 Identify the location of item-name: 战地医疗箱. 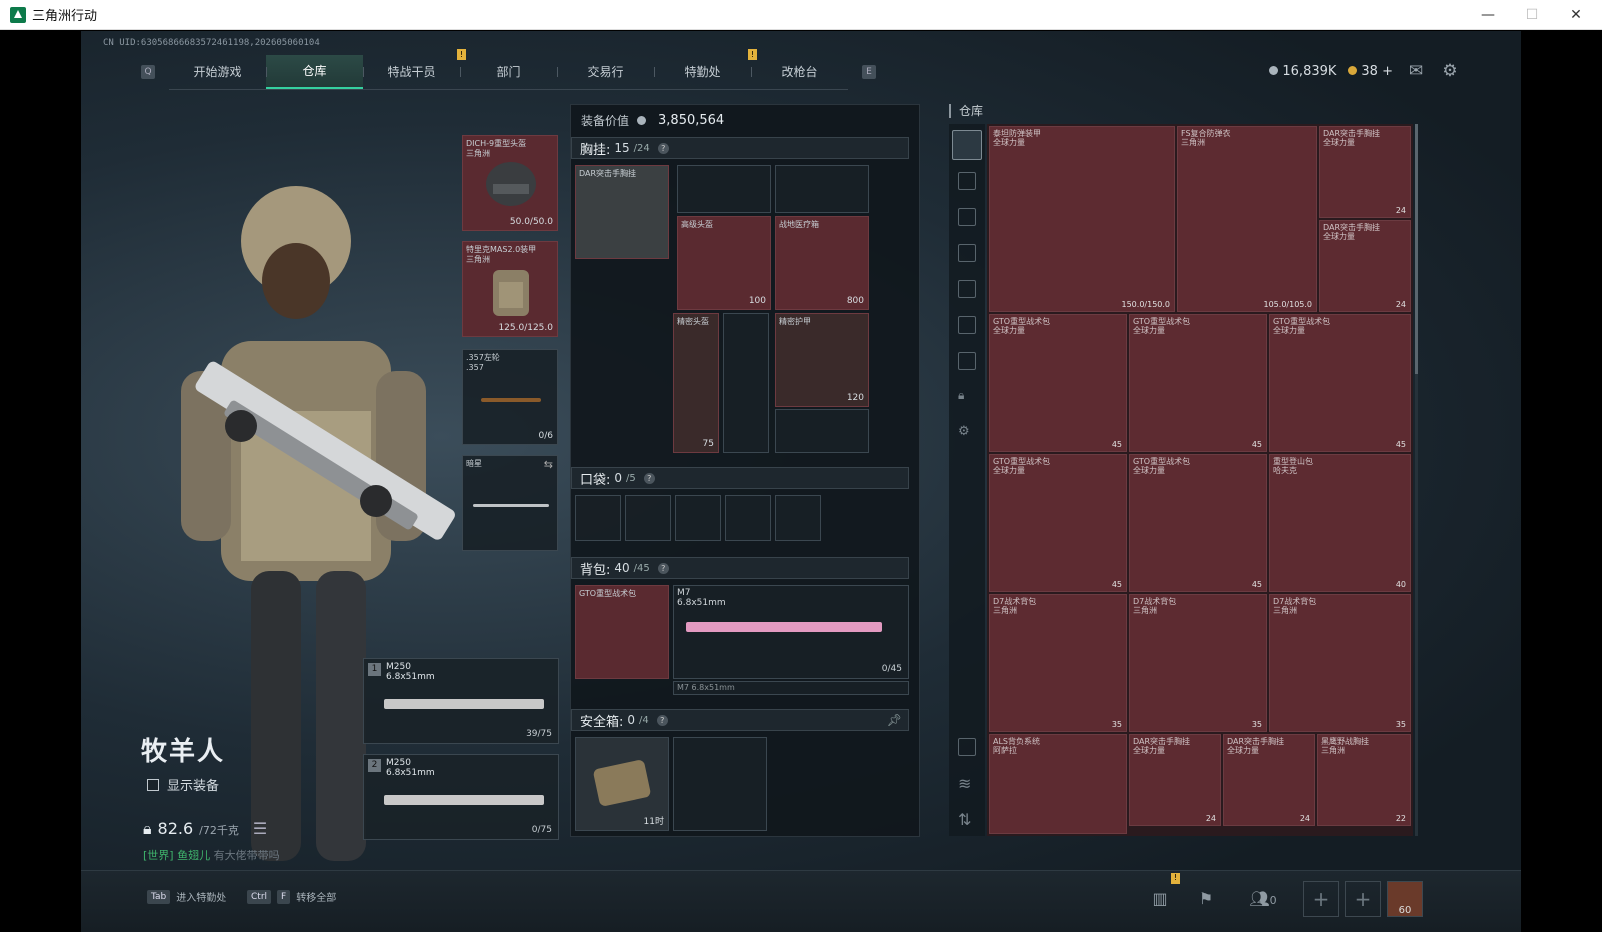
(799, 224).